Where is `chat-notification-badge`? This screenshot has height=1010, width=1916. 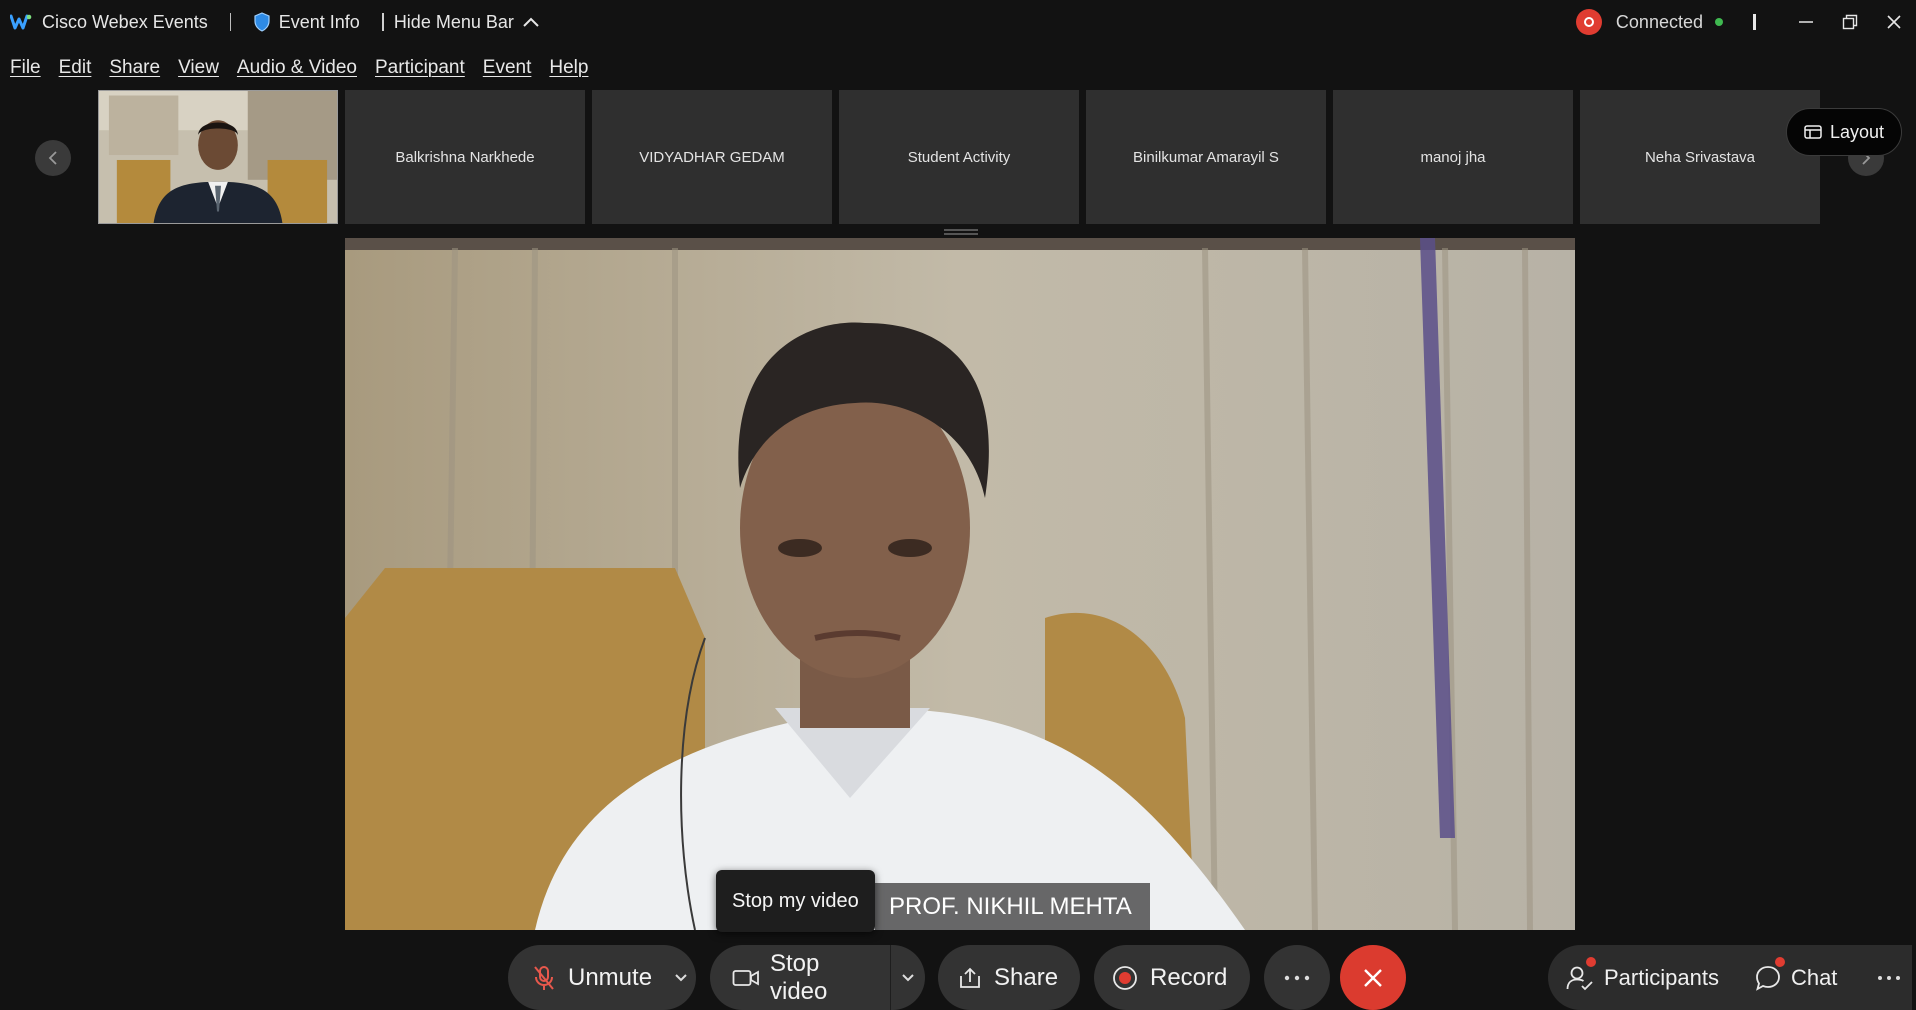 chat-notification-badge is located at coordinates (1779, 962).